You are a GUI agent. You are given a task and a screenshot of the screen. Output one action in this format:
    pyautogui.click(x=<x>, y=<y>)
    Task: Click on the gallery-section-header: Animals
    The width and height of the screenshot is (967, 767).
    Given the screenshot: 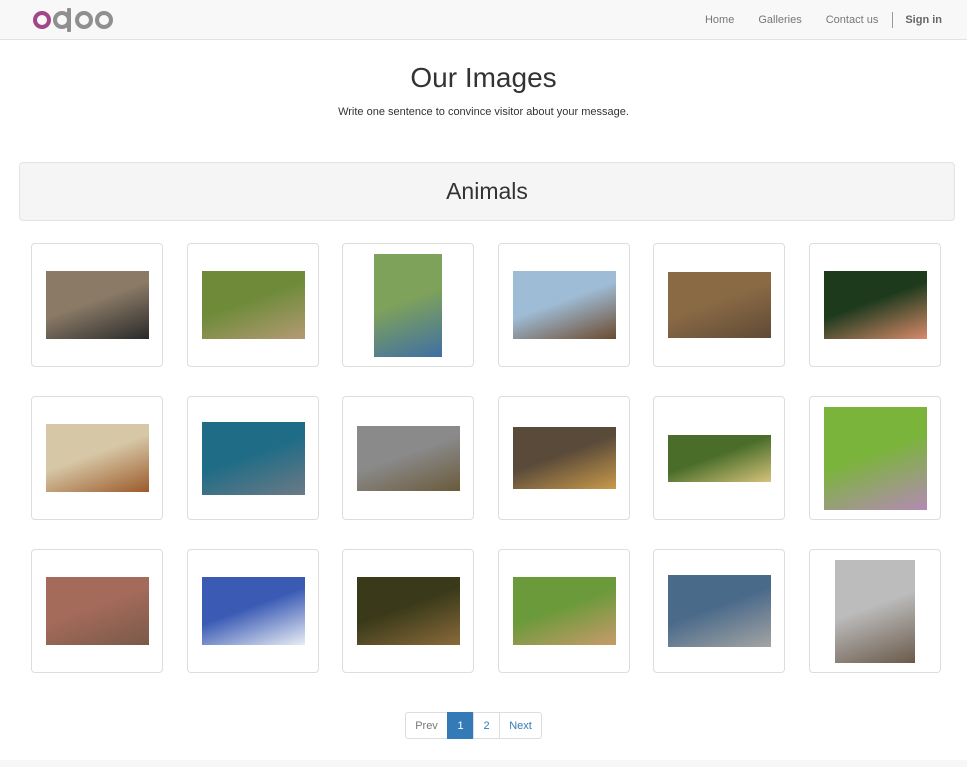 What is the action you would take?
    pyautogui.click(x=487, y=191)
    